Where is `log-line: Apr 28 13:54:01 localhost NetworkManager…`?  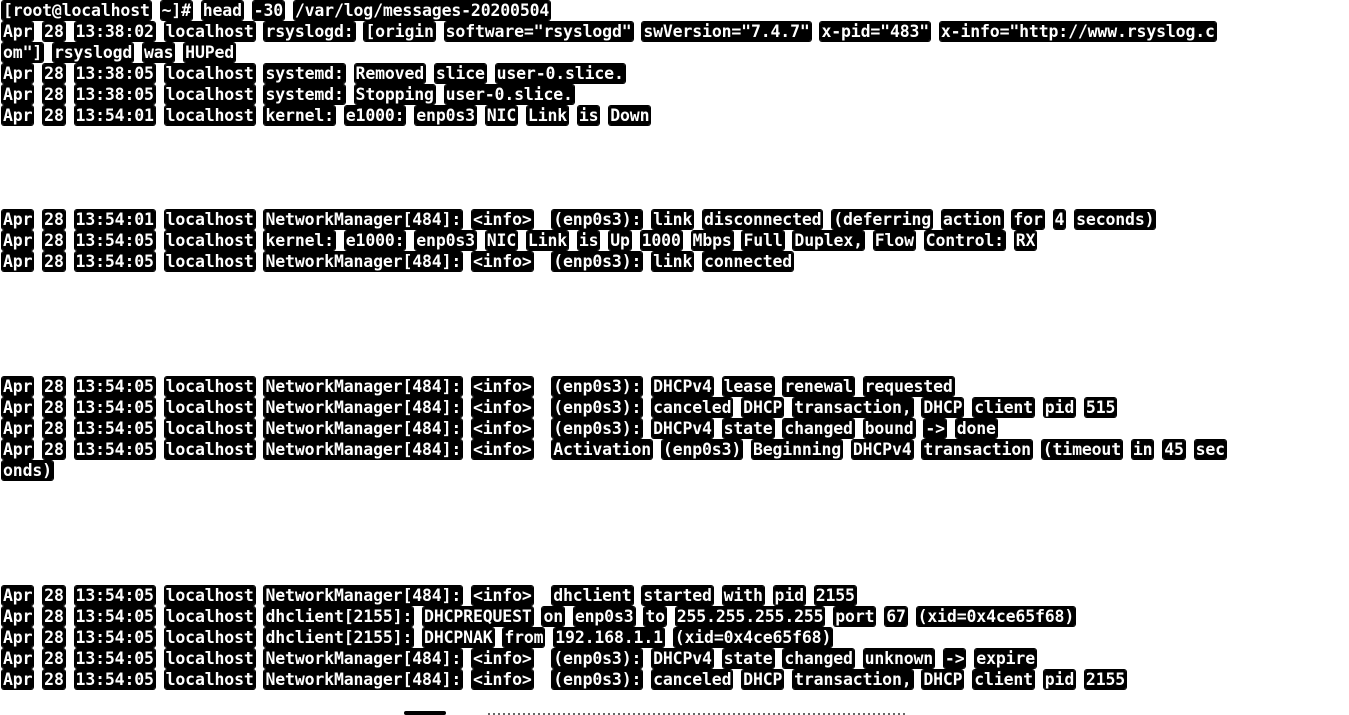 log-line: Apr 28 13:54:01 localhost NetworkManager… is located at coordinates (579, 219).